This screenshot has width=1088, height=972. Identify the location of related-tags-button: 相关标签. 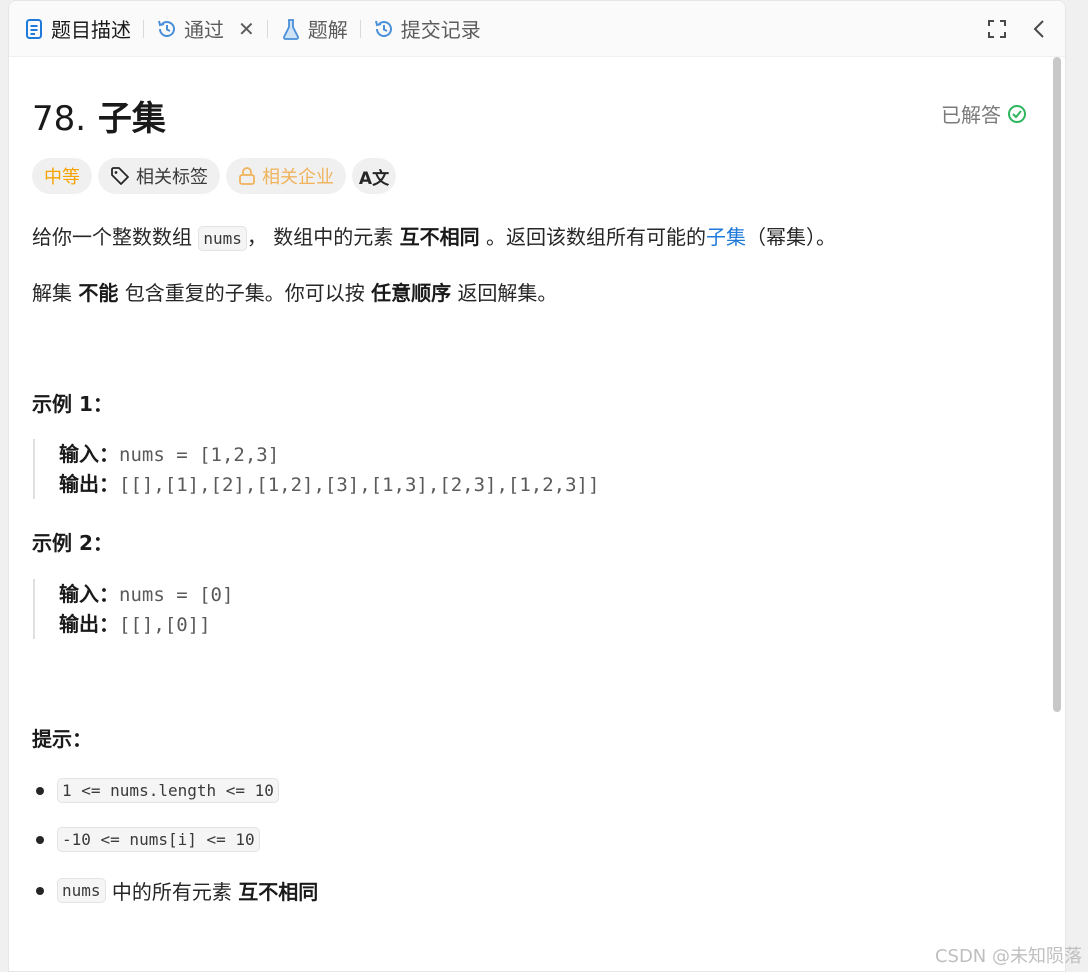
(159, 176).